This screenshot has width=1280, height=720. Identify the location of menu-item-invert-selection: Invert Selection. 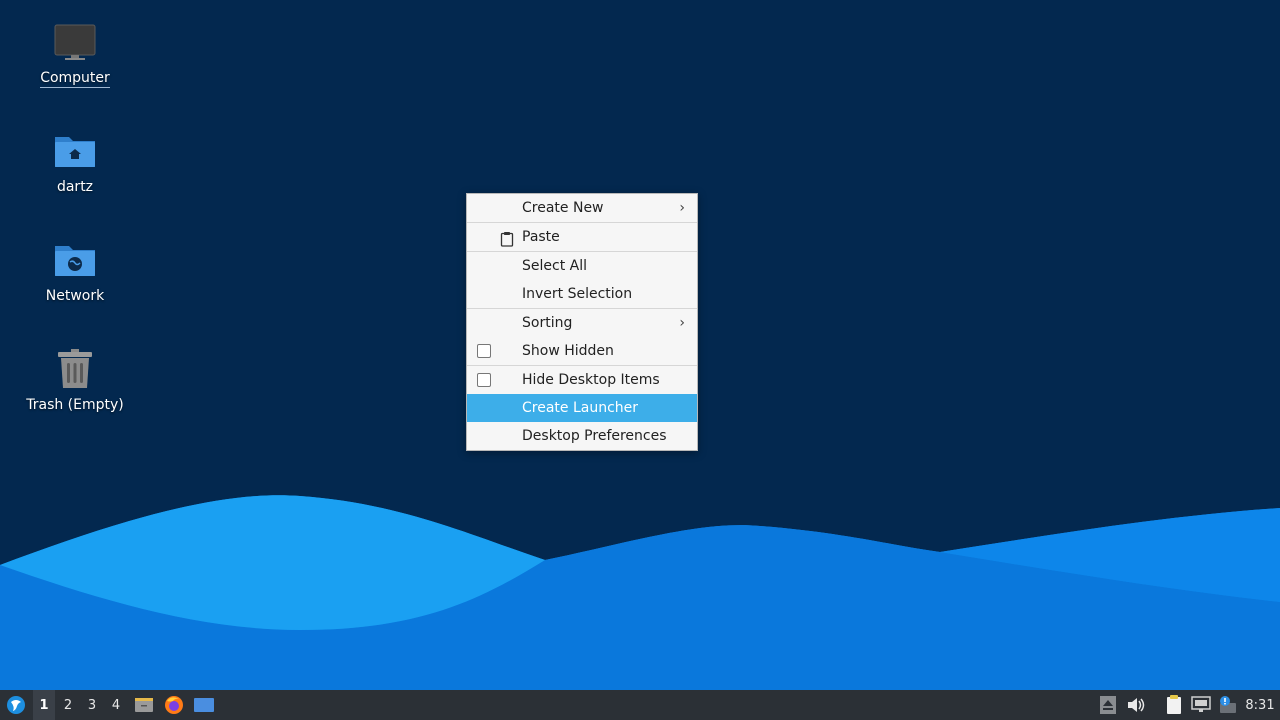
(582, 294).